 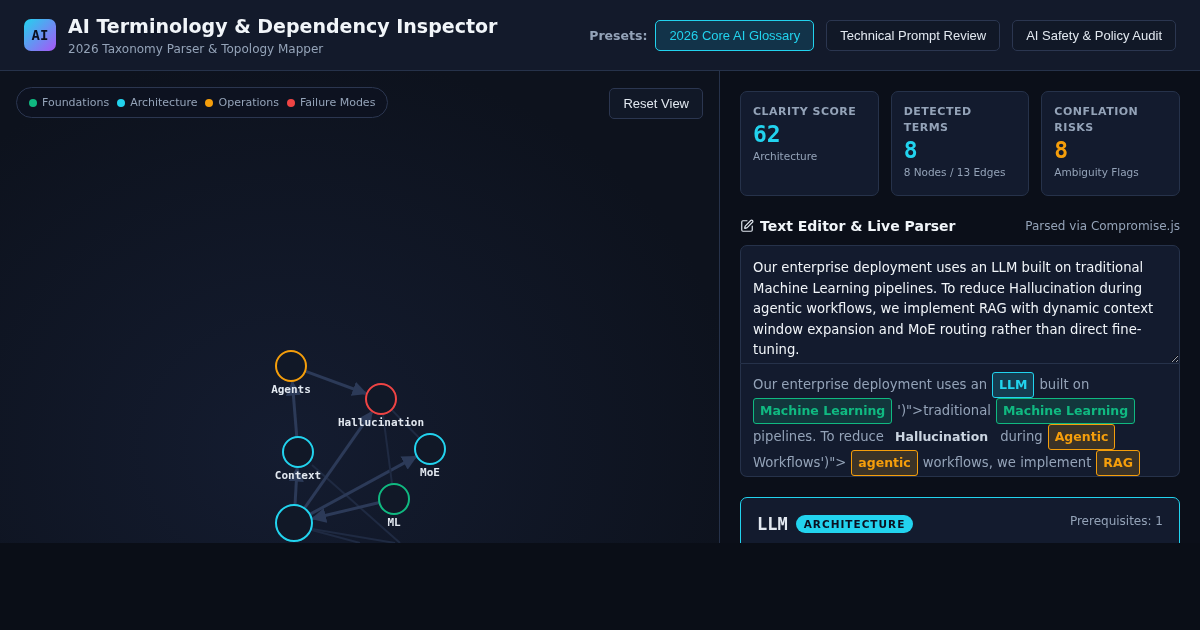 What do you see at coordinates (40, 35) in the screenshot?
I see `app-logo: AI` at bounding box center [40, 35].